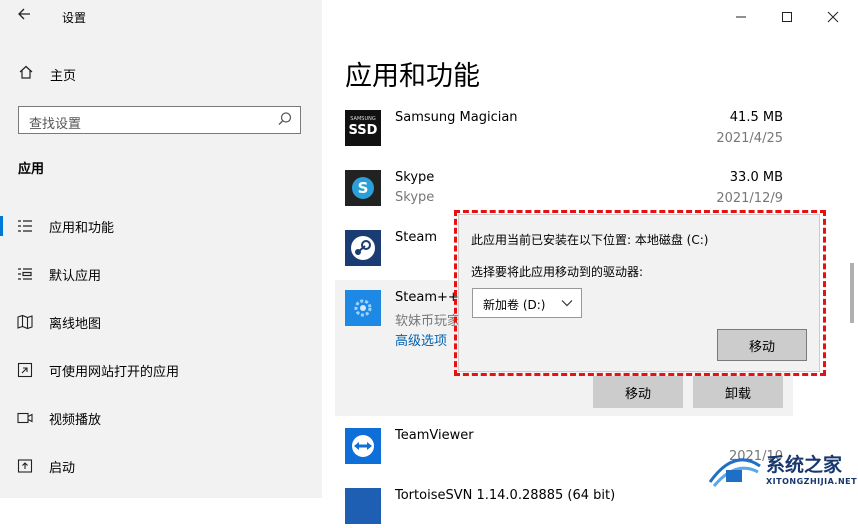 Image resolution: width=858 pixels, height=528 pixels. What do you see at coordinates (161, 226) in the screenshot?
I see `sidebar-item-apps-features: 应用和功能` at bounding box center [161, 226].